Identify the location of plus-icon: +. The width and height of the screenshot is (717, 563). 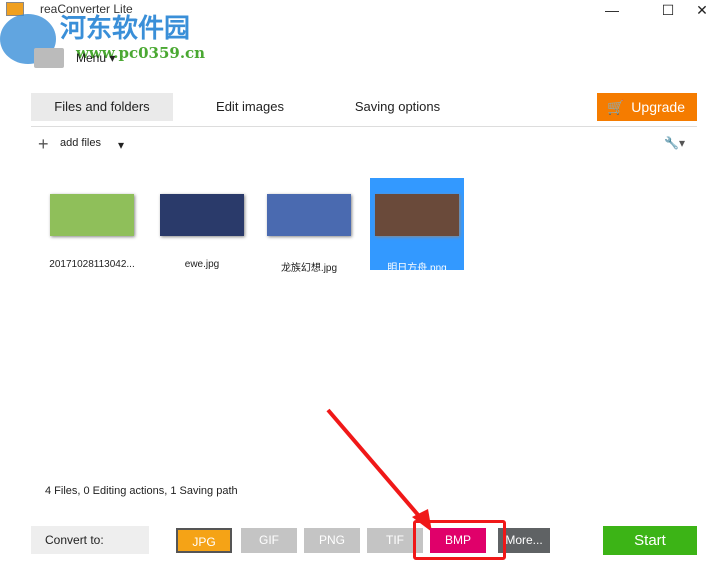
(43, 144).